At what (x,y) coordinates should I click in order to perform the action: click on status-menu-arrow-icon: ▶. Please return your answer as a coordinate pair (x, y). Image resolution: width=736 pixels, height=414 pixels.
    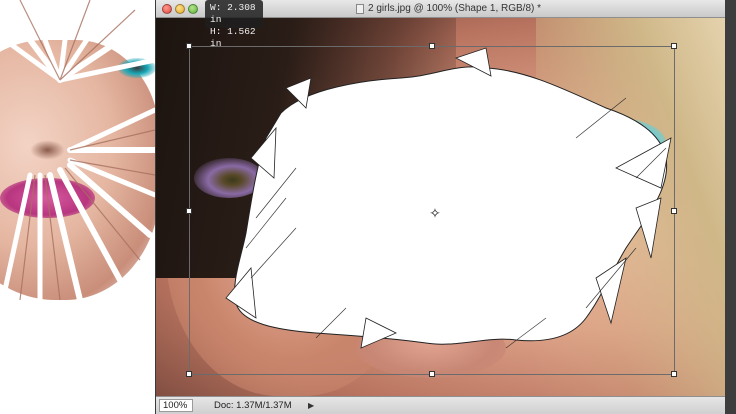
    Looking at the image, I should click on (313, 405).